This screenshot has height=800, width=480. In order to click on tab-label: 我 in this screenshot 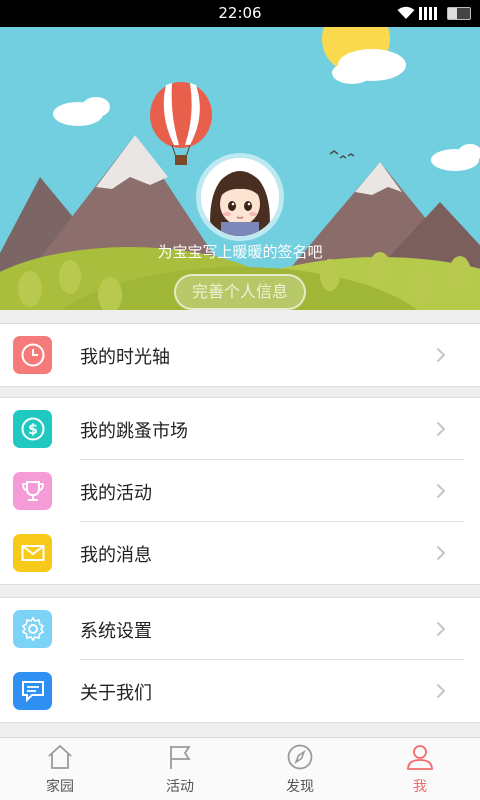, I will do `click(420, 787)`.